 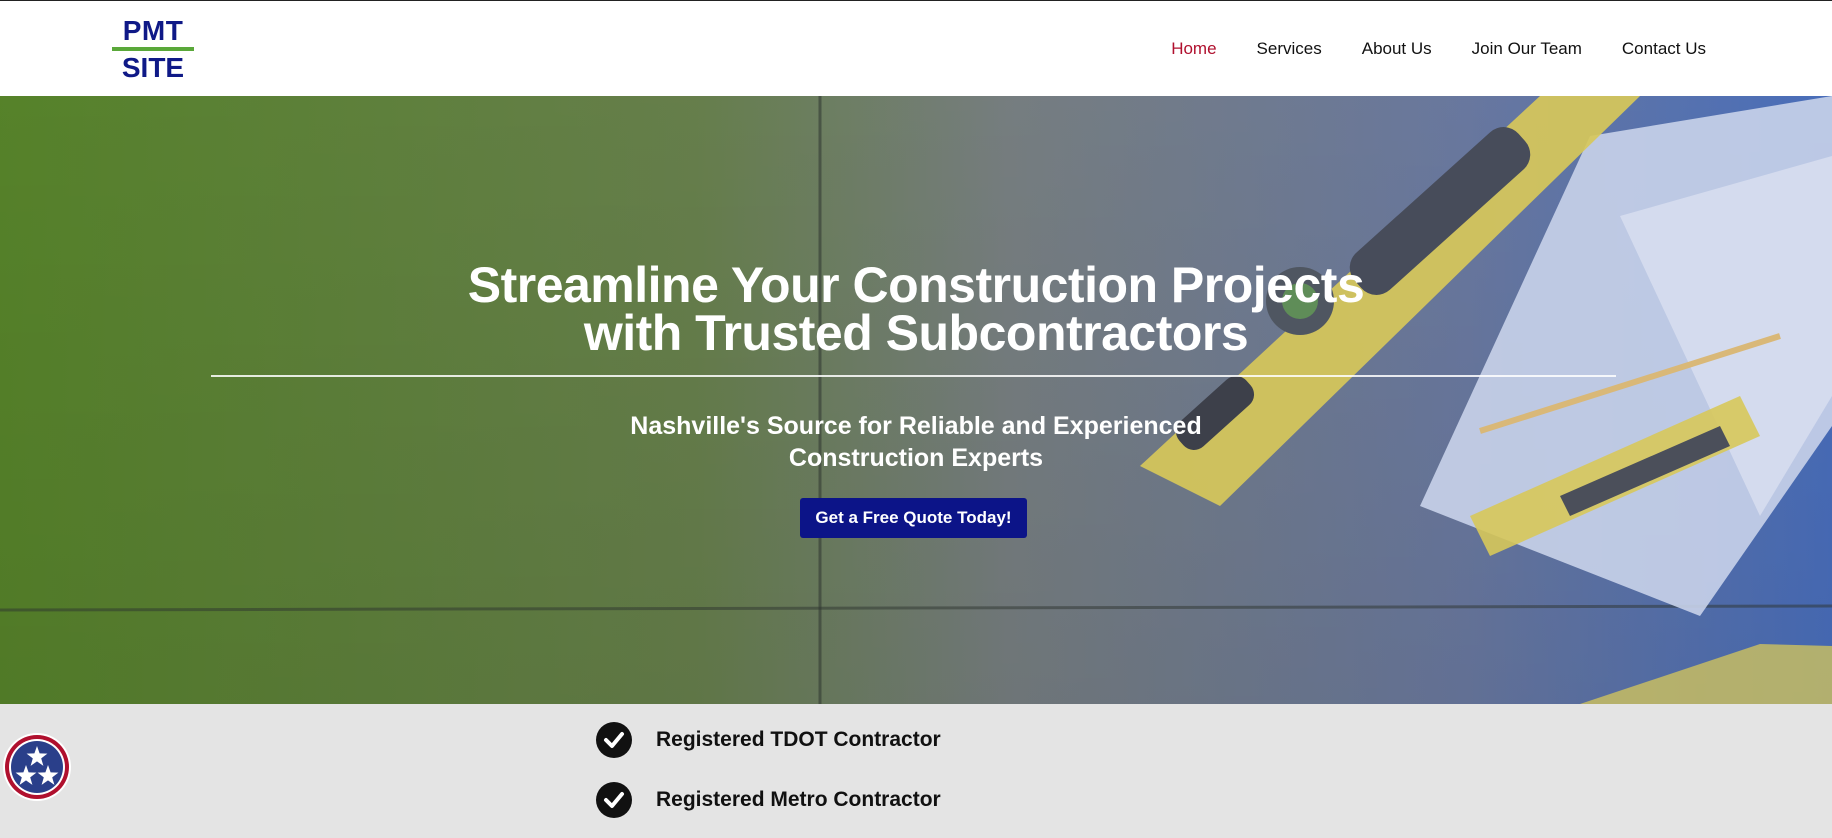 I want to click on hero-subtitle-line2: Construction Experts, so click(x=916, y=458).